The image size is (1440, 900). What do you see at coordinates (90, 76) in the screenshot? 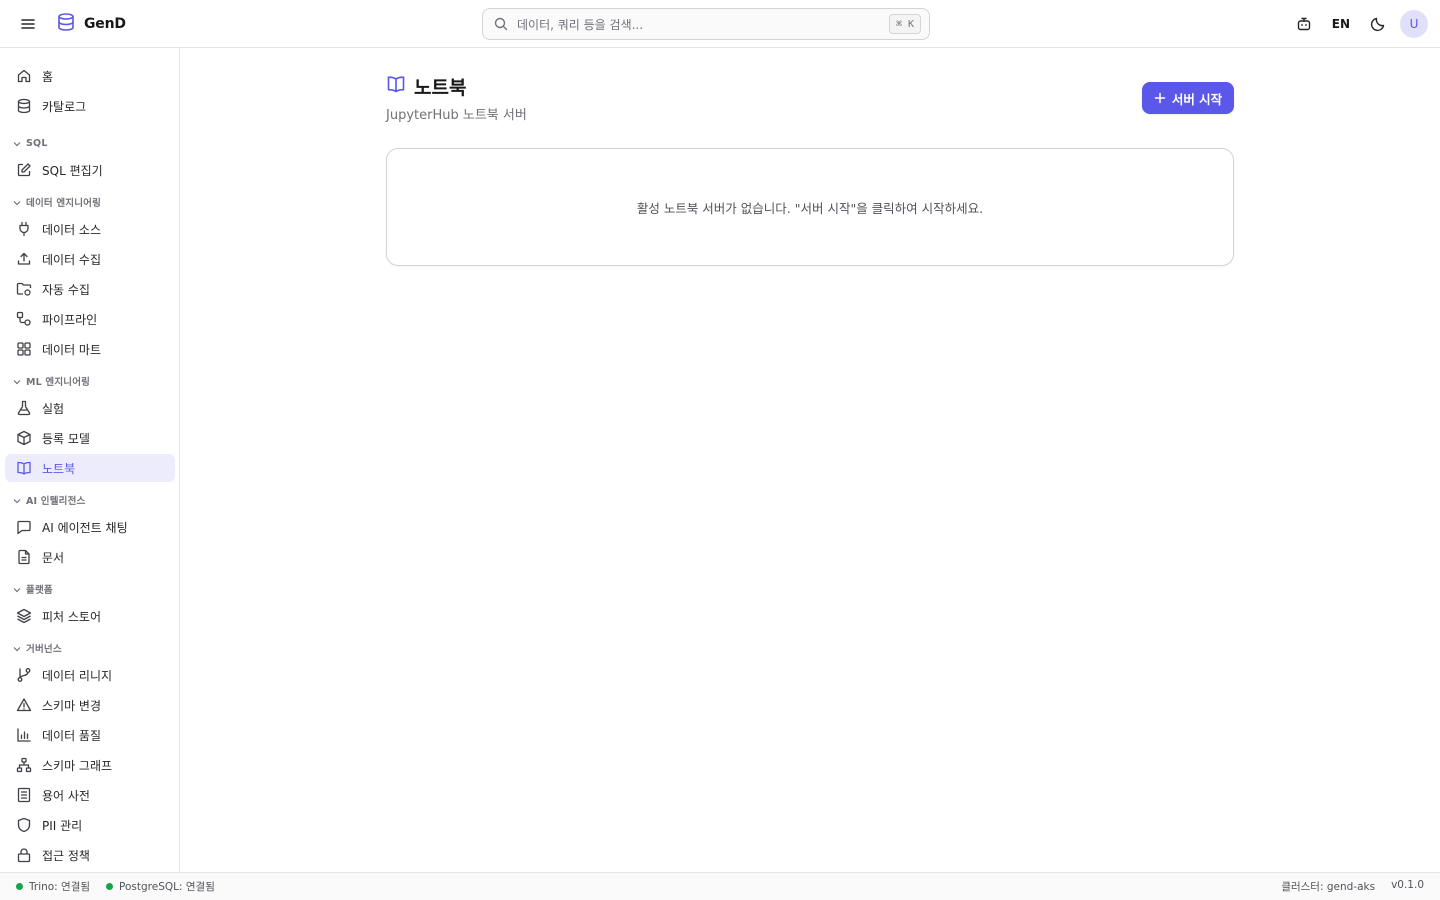
I see `sidebar-item-home: 홈` at bounding box center [90, 76].